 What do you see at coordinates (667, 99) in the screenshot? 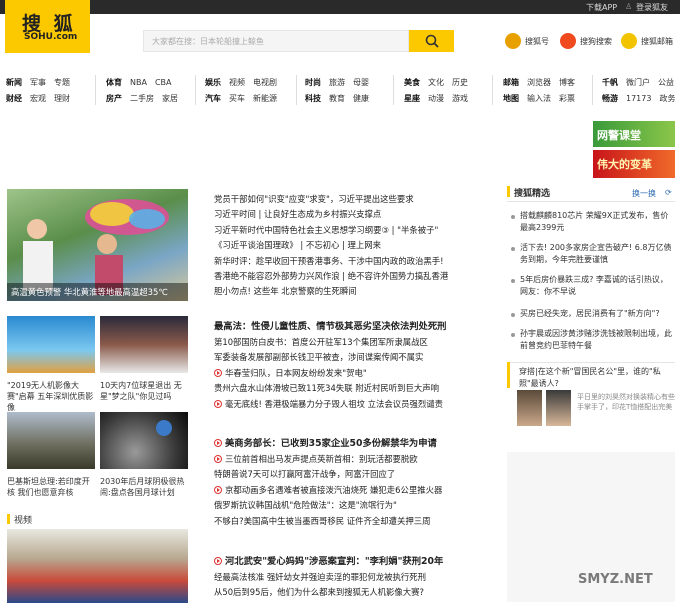
I see `nav-item: 政务` at bounding box center [667, 99].